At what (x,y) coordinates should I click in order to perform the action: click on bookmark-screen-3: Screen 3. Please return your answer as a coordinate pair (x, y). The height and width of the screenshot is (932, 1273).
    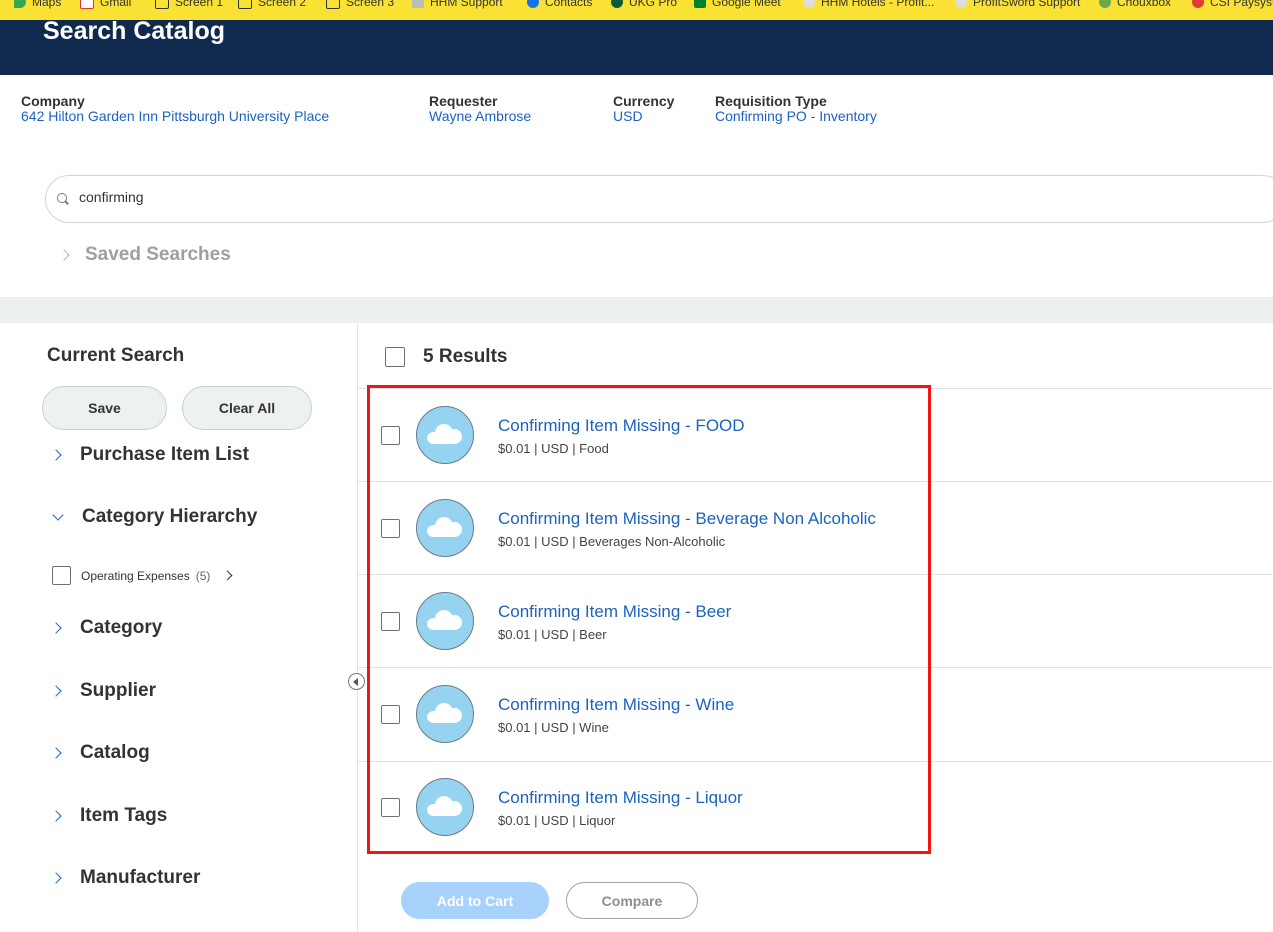
    Looking at the image, I should click on (360, 5).